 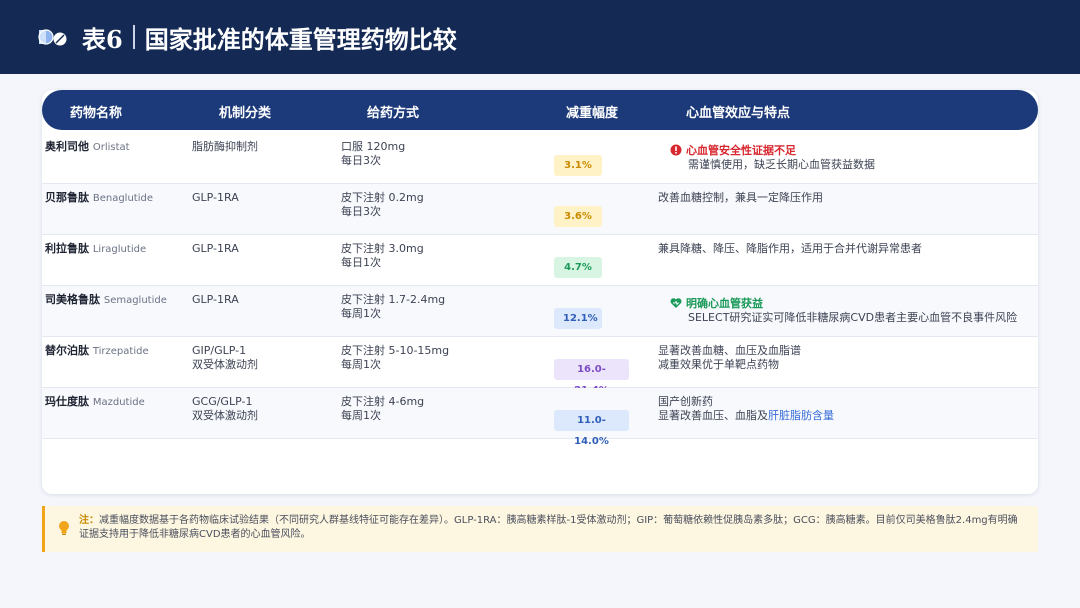 What do you see at coordinates (393, 307) in the screenshot?
I see `administration: 皮下注射 1.7-2.4mg 每周1次` at bounding box center [393, 307].